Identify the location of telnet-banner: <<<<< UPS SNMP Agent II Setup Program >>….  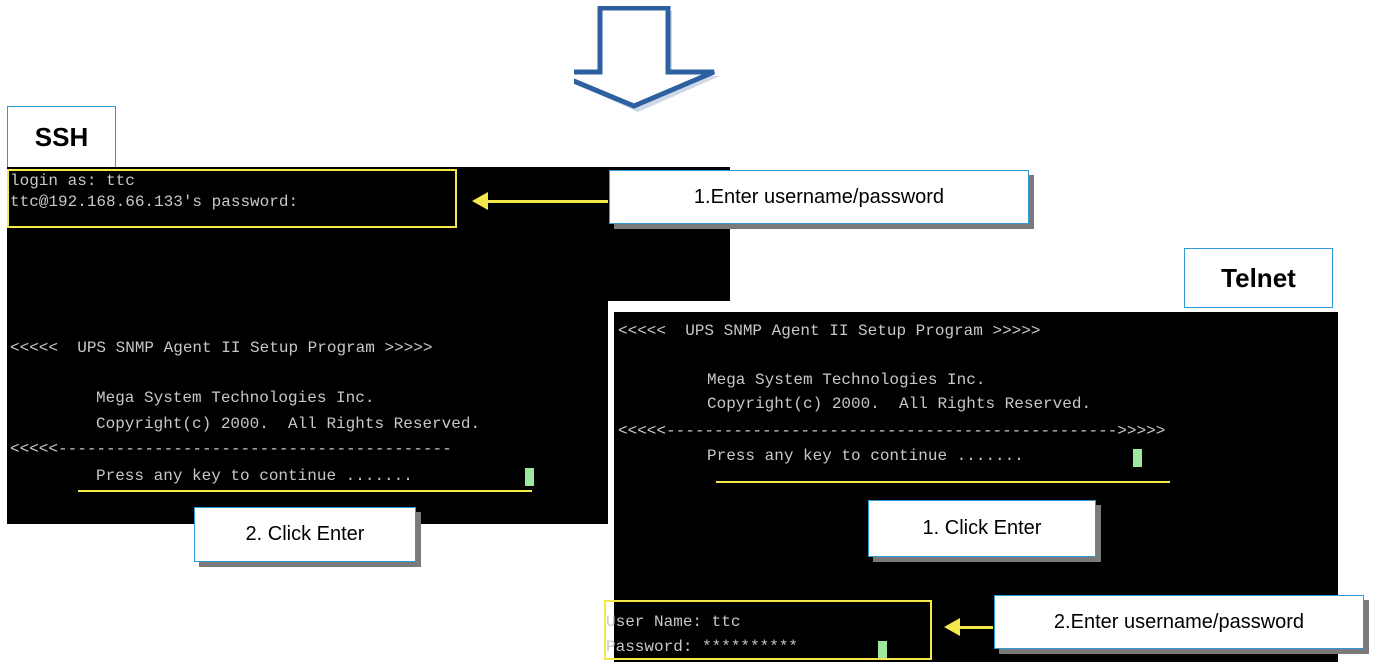
(829, 331).